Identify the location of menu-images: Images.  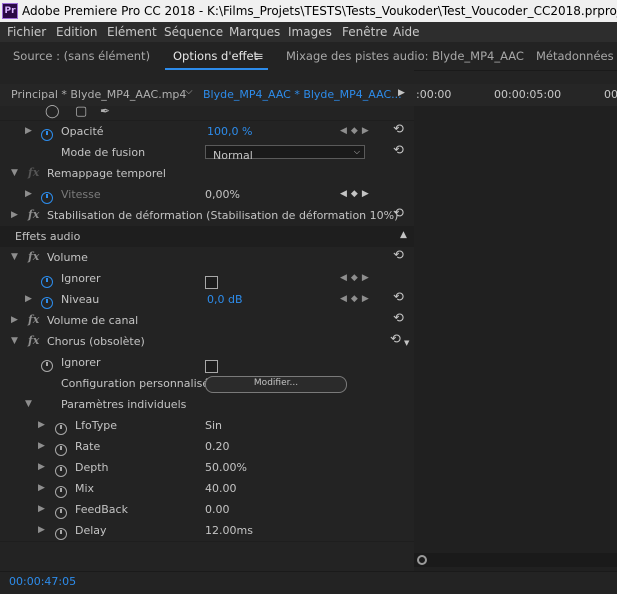
(310, 32).